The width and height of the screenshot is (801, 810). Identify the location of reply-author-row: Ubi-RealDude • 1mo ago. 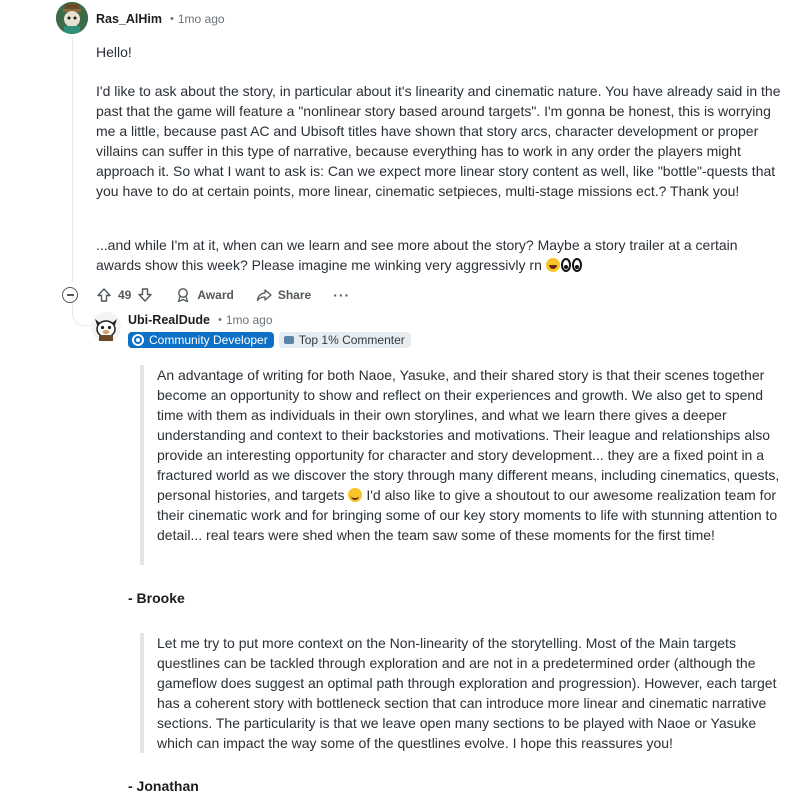
(200, 320).